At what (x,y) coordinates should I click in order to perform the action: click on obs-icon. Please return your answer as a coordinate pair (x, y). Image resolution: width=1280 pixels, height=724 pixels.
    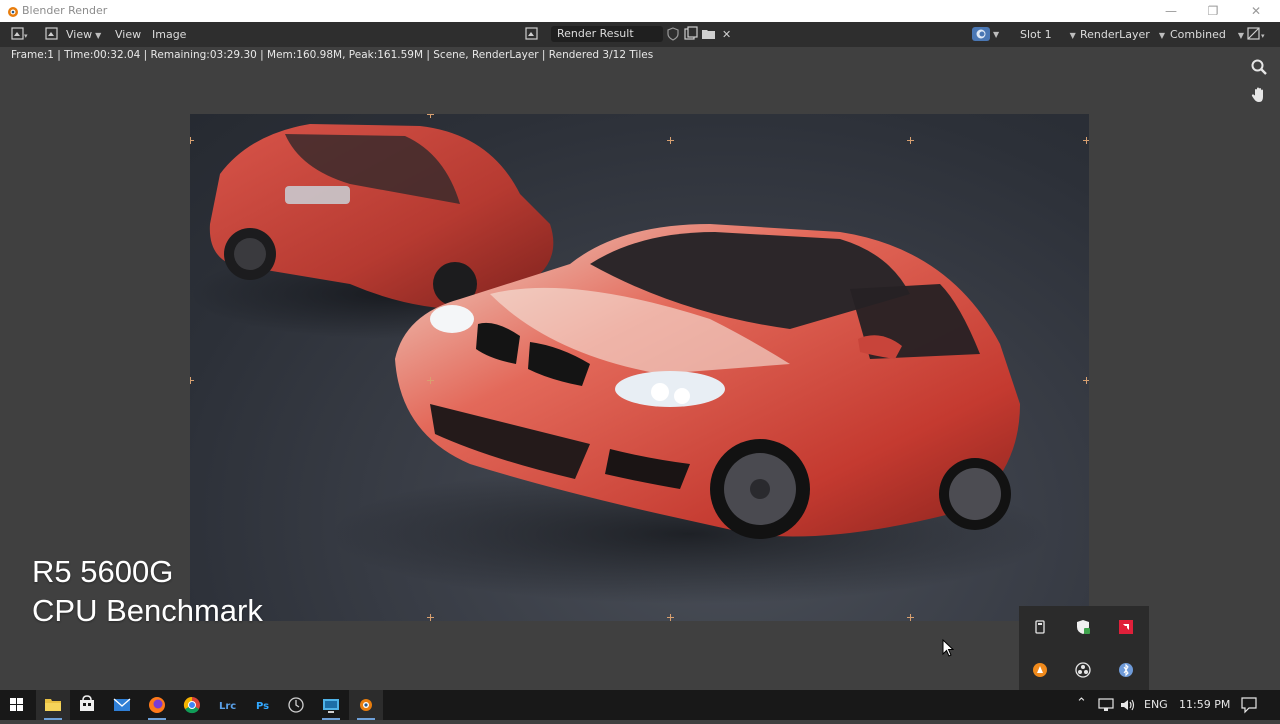
    Looking at the image, I should click on (1083, 670).